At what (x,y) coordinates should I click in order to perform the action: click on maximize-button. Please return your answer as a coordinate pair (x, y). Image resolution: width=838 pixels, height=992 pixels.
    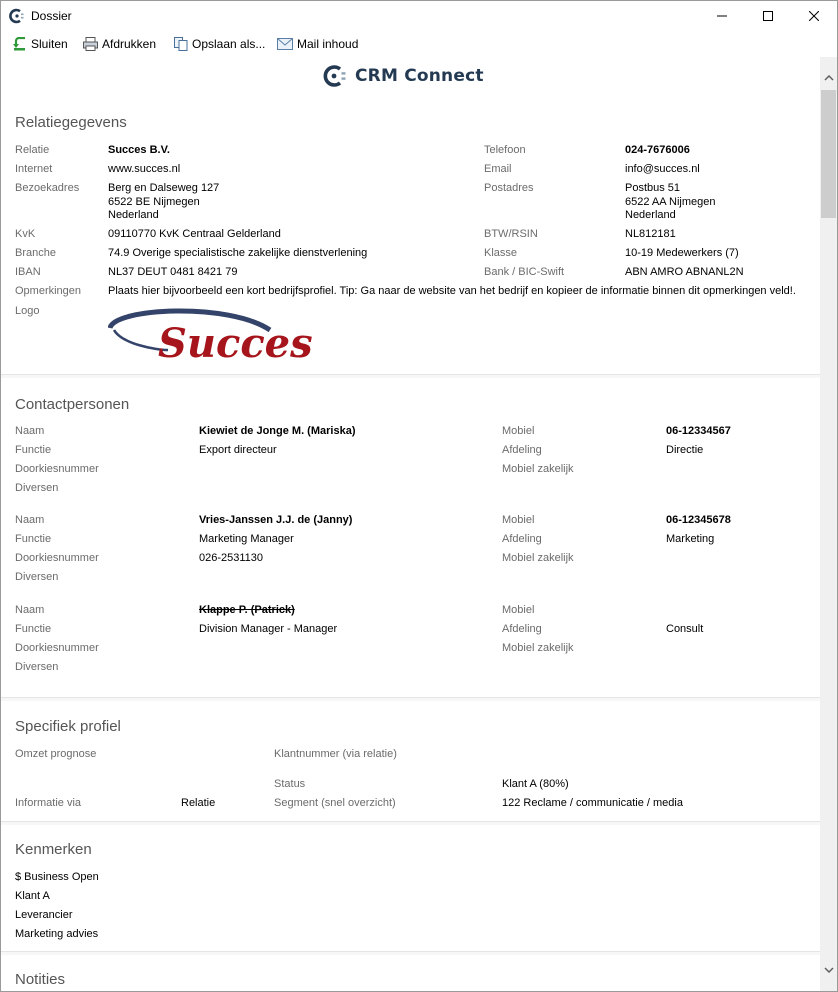
    Looking at the image, I should click on (768, 16).